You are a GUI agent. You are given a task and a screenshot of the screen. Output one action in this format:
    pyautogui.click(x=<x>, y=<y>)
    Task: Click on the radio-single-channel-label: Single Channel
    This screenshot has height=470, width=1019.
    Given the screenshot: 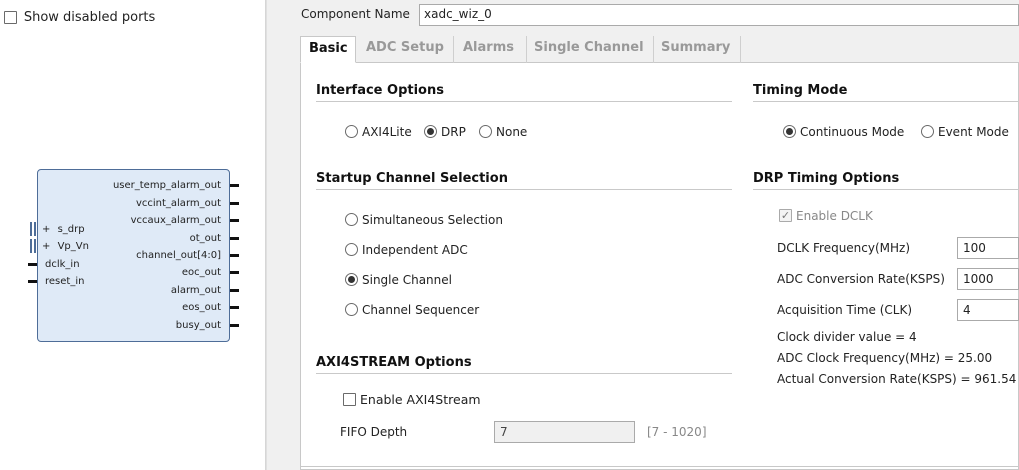 What is the action you would take?
    pyautogui.click(x=407, y=279)
    